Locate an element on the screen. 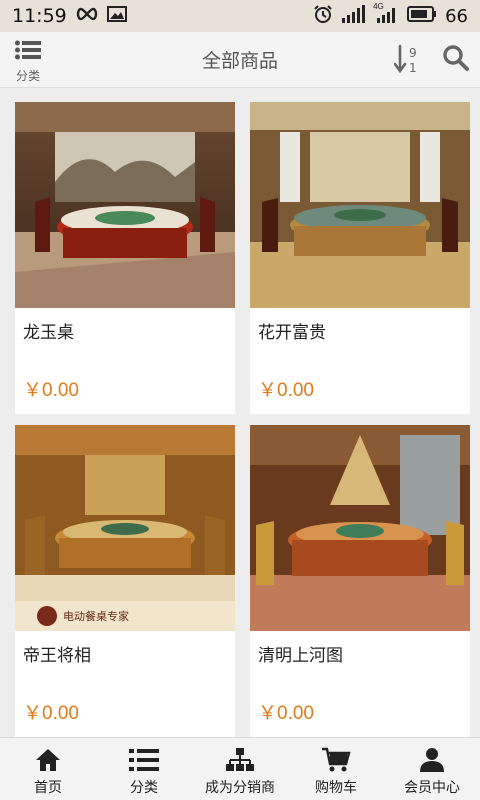 The height and width of the screenshot is (800, 480). nav-label: 成为分销商 is located at coordinates (240, 787).